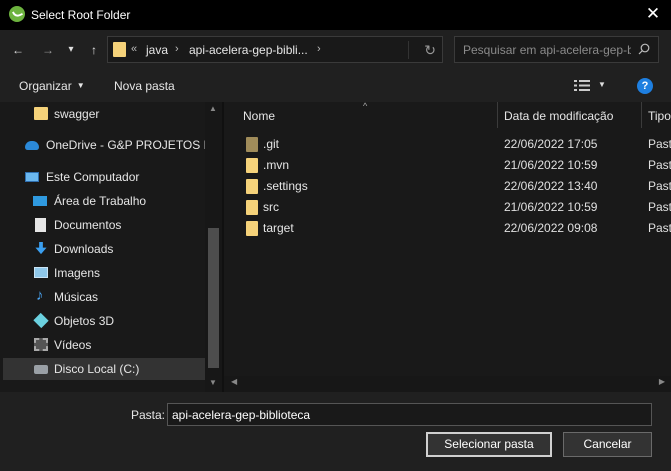  I want to click on help-icon: ?, so click(645, 86).